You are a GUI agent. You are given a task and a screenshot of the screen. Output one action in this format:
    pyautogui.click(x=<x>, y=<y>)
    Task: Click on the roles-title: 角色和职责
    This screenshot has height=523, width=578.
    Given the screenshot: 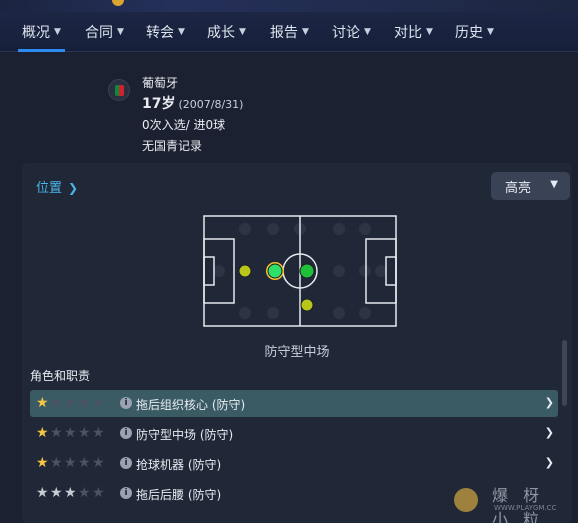 What is the action you would take?
    pyautogui.click(x=60, y=376)
    